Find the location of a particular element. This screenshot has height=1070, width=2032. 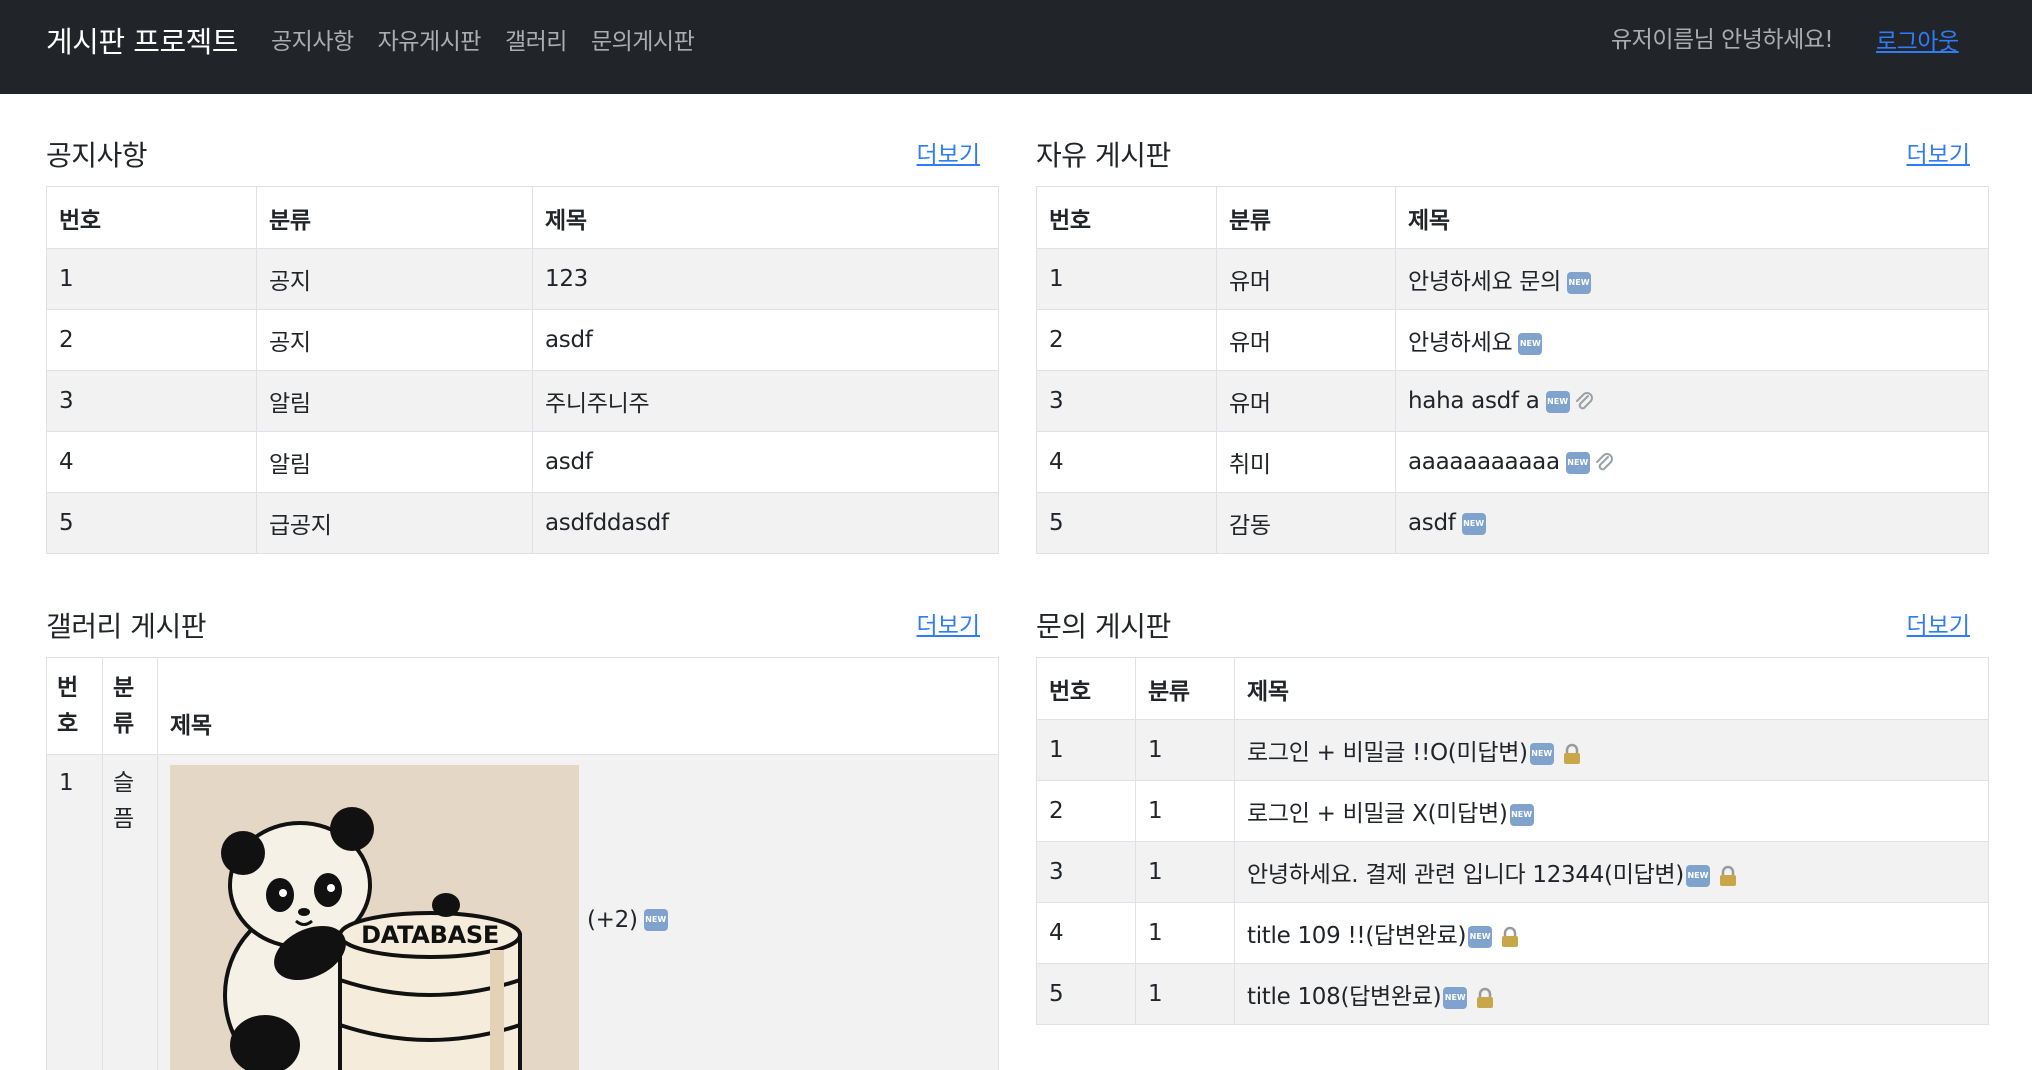

nav-free-board: 자유게시판 is located at coordinates (430, 42).